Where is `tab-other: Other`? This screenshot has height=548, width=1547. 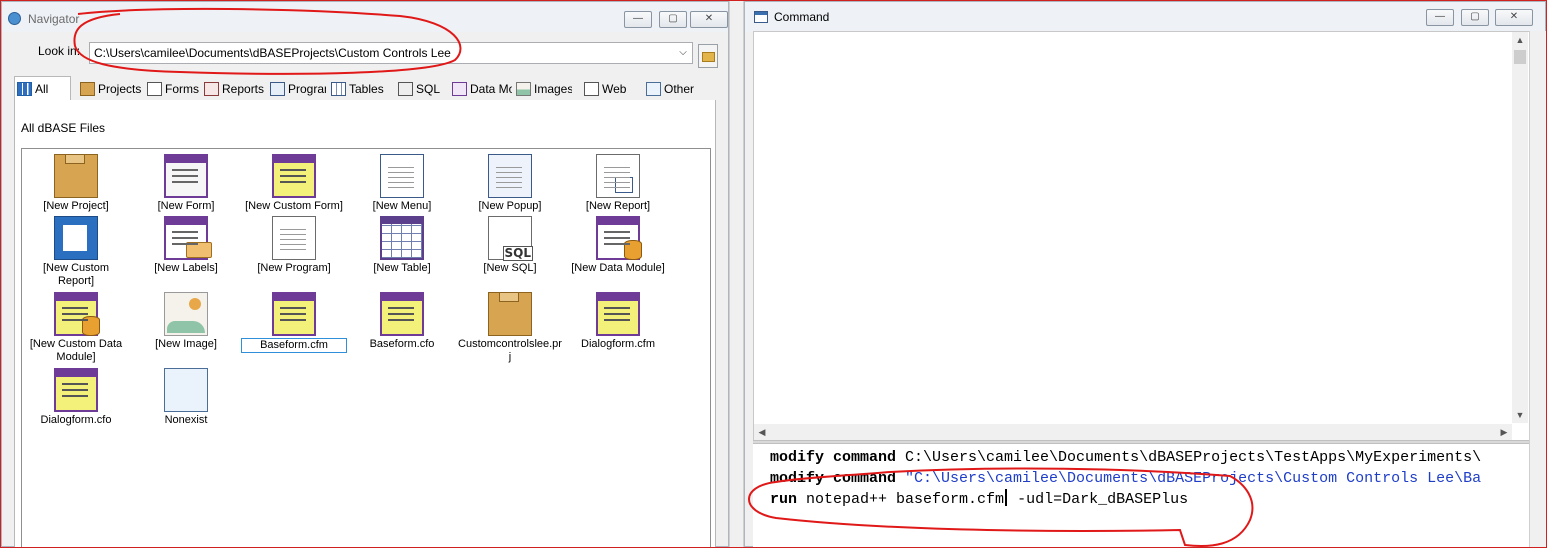
tab-other: Other is located at coordinates (673, 89).